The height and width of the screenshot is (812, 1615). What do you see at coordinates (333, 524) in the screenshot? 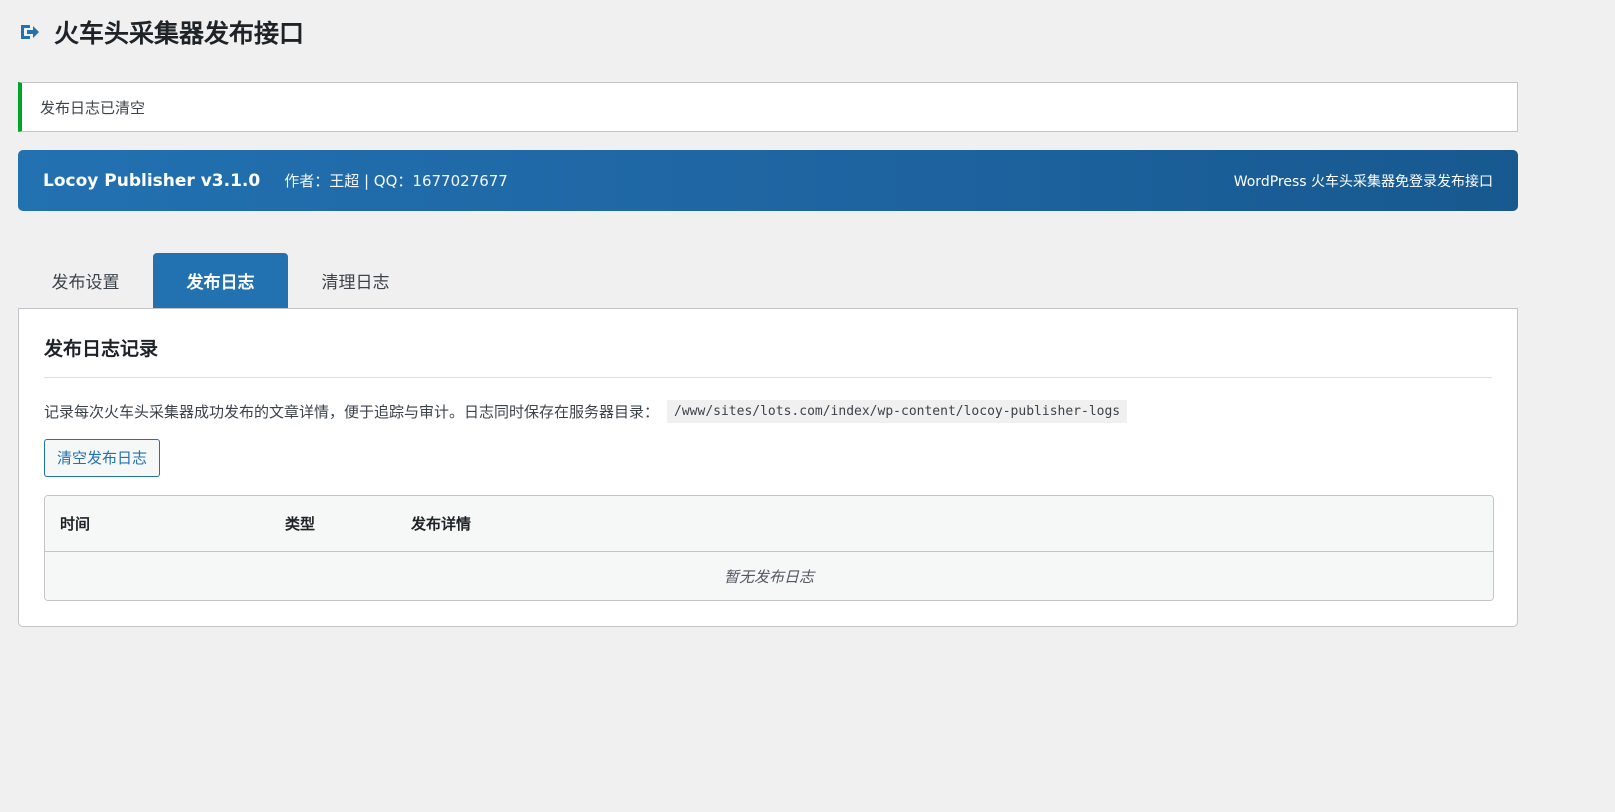
I see `column-type: 类型` at bounding box center [333, 524].